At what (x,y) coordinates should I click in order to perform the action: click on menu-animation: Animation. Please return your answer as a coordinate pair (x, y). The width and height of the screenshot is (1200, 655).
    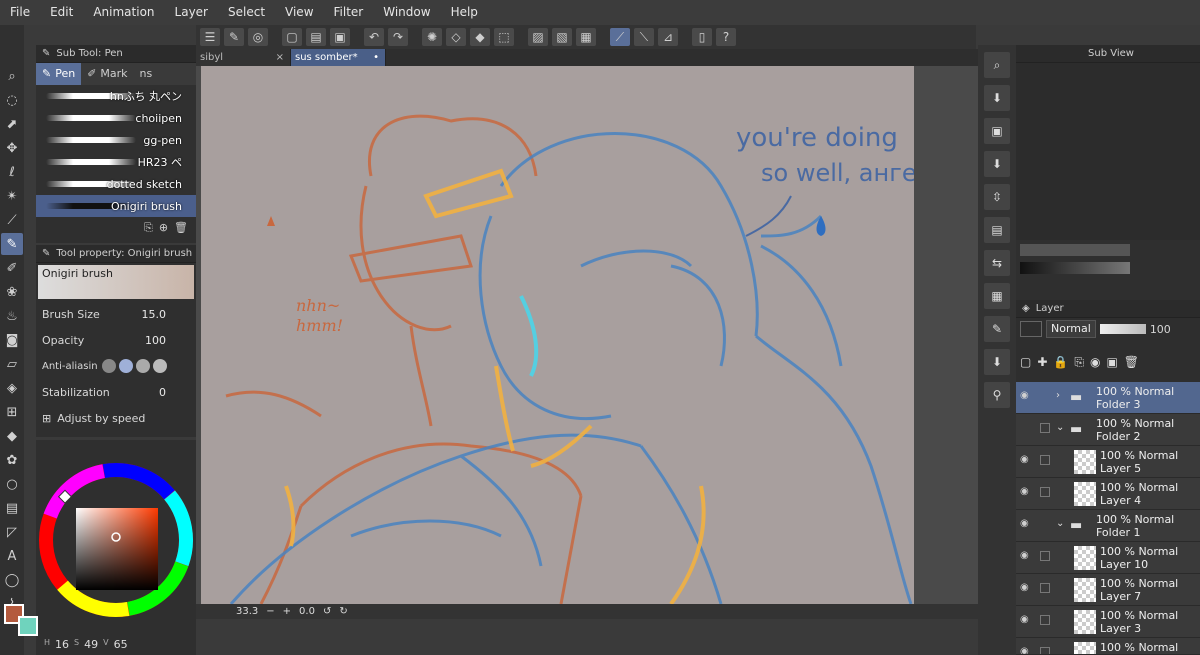
    Looking at the image, I should click on (123, 12).